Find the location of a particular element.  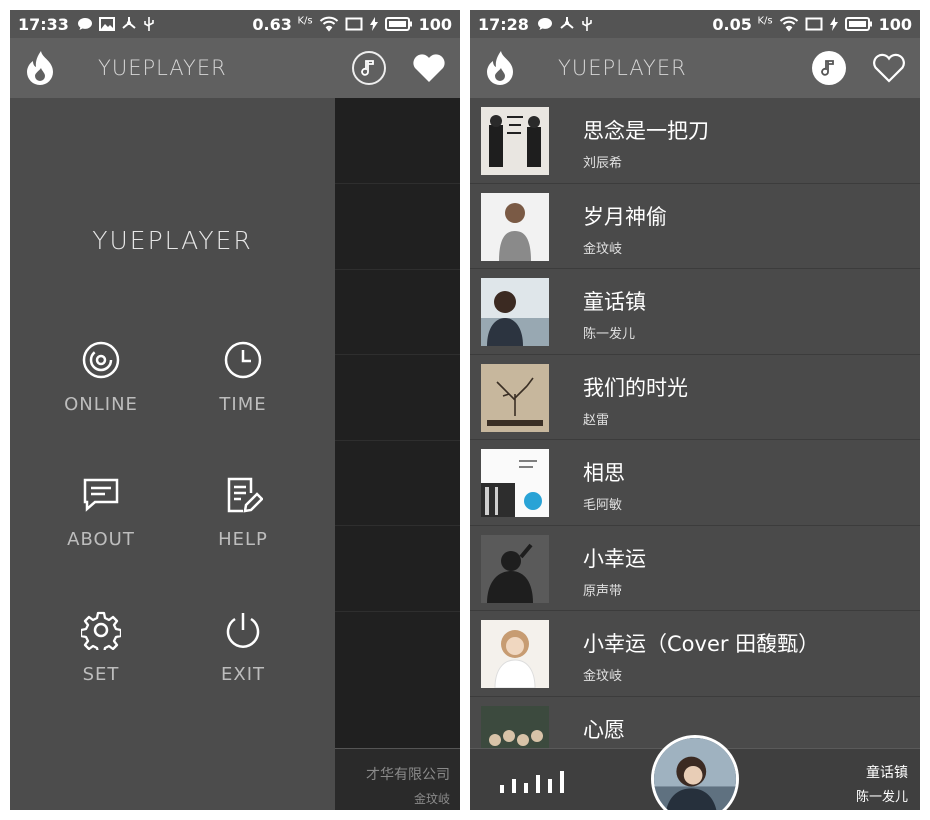

now-playing-artist: 陈一发儿 is located at coordinates (881, 797).